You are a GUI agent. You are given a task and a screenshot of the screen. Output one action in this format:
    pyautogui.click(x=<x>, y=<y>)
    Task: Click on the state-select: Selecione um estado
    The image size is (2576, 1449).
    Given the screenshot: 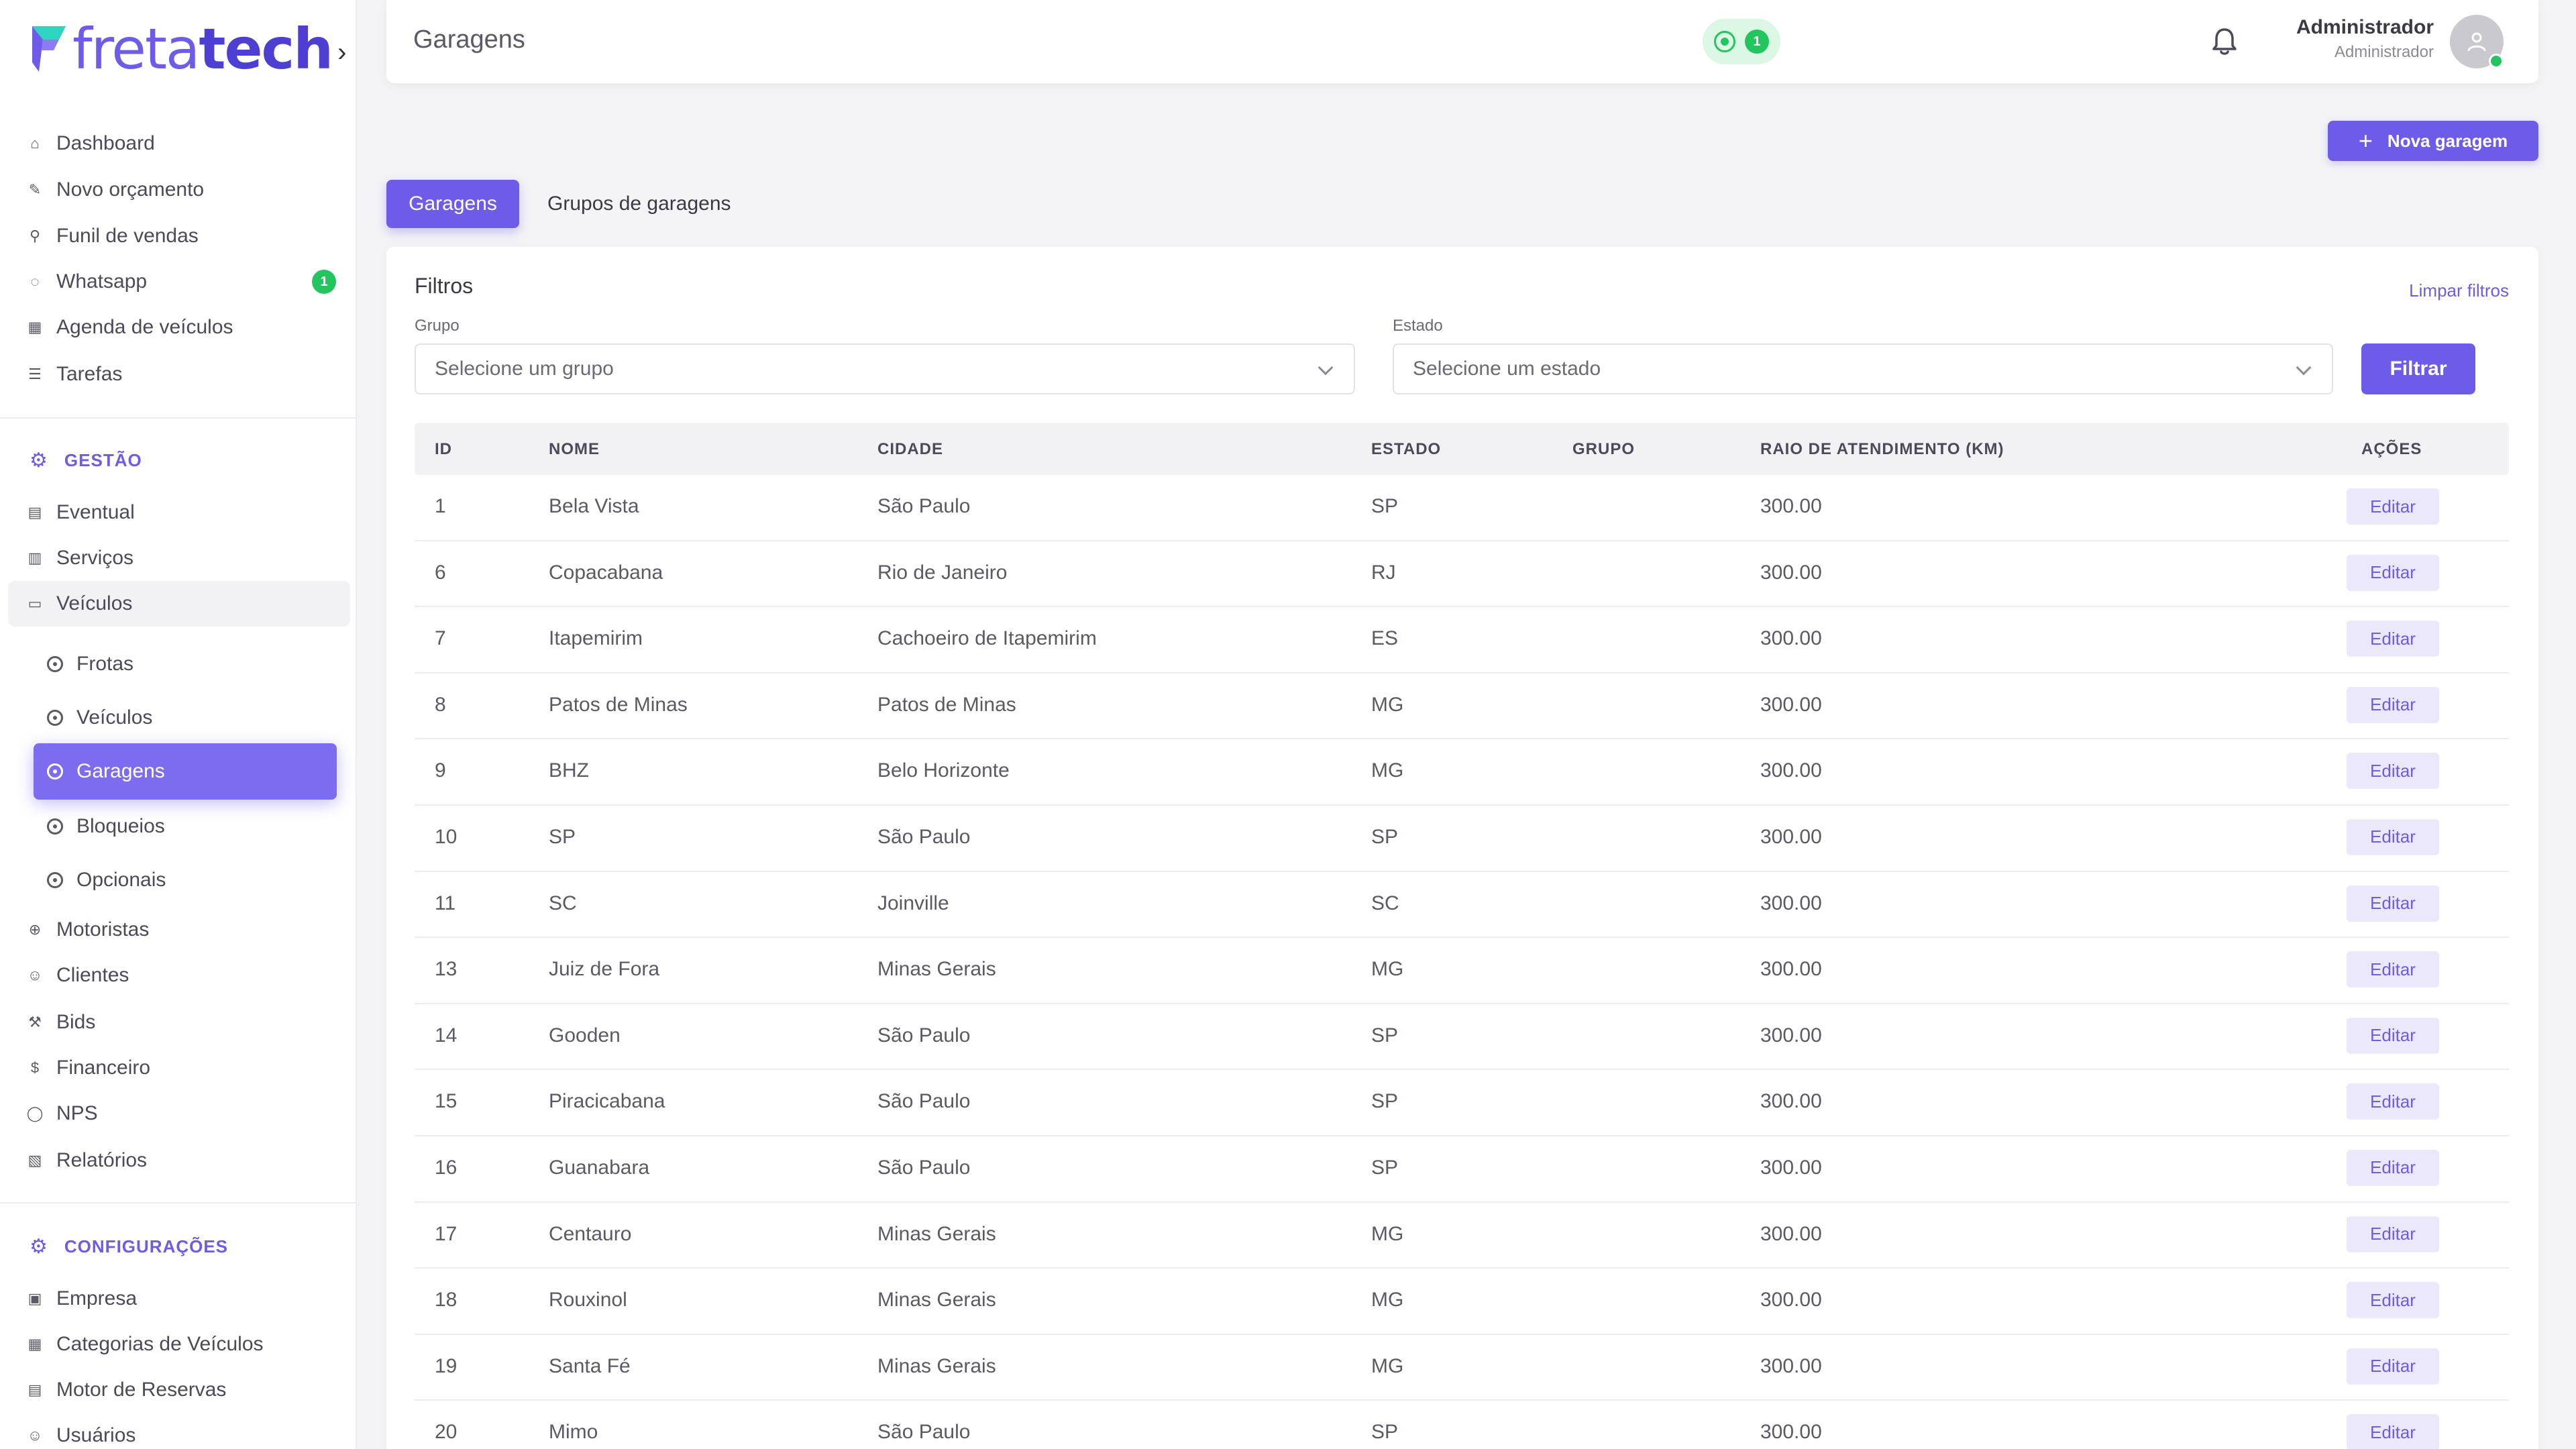 What is the action you would take?
    pyautogui.click(x=1863, y=368)
    